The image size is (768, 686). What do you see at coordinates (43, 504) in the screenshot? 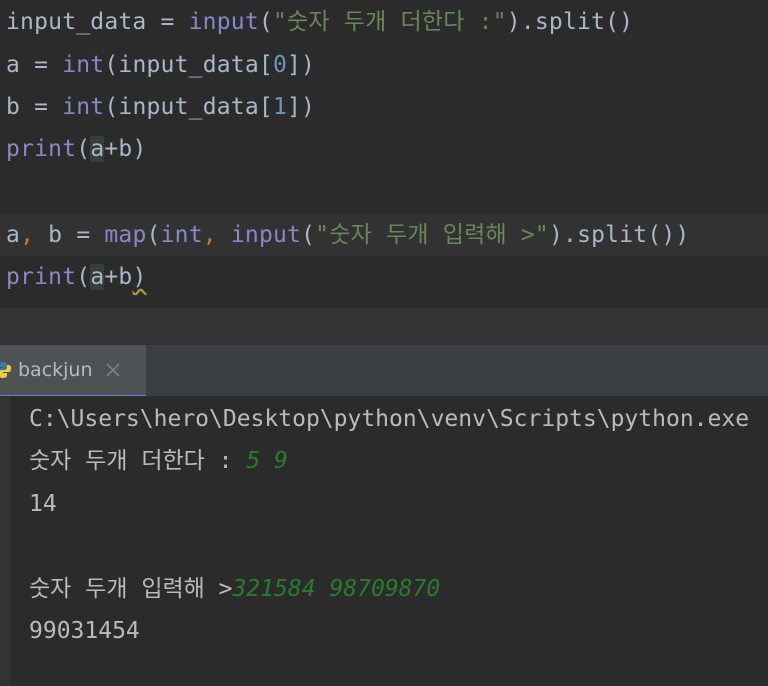
I see `console-output: 14` at bounding box center [43, 504].